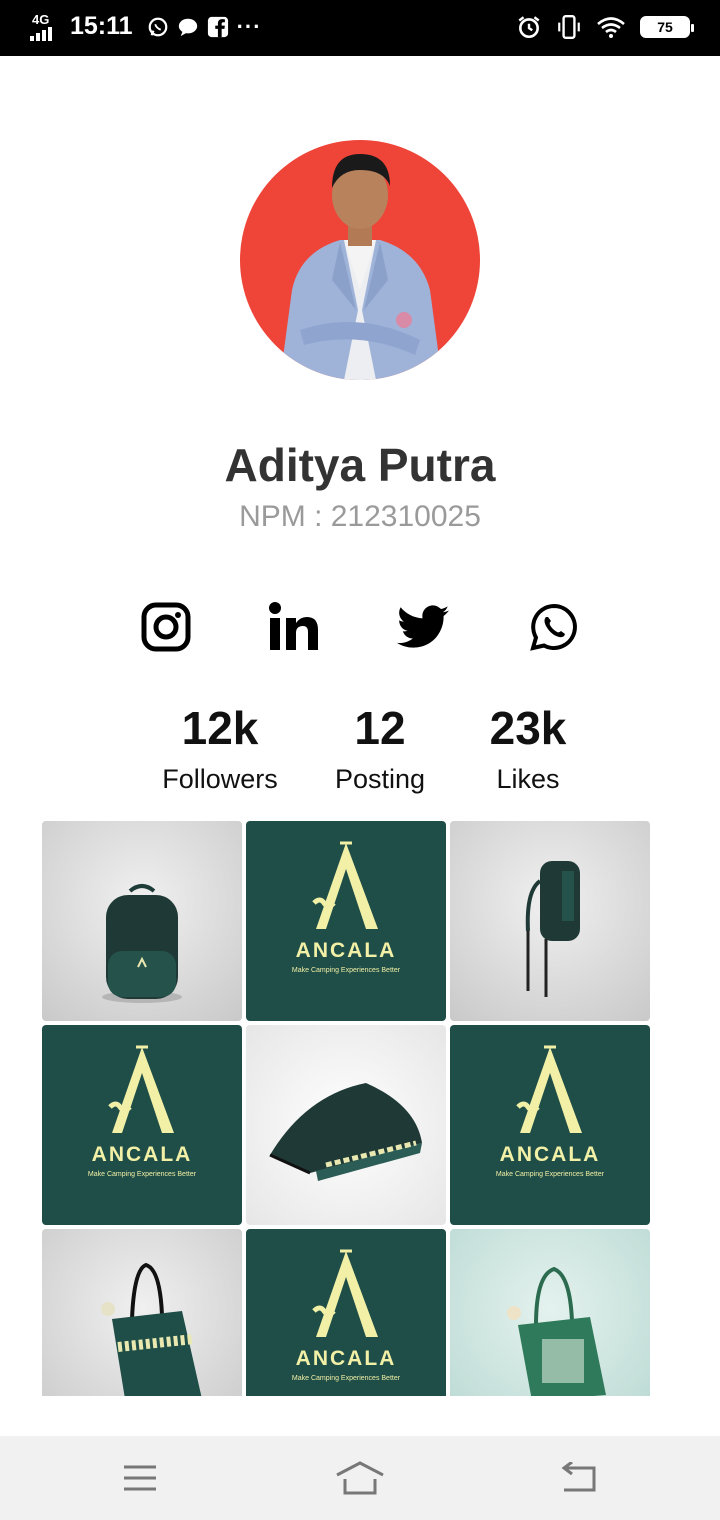 The image size is (720, 1520). I want to click on linkedin-icon, so click(294, 627).